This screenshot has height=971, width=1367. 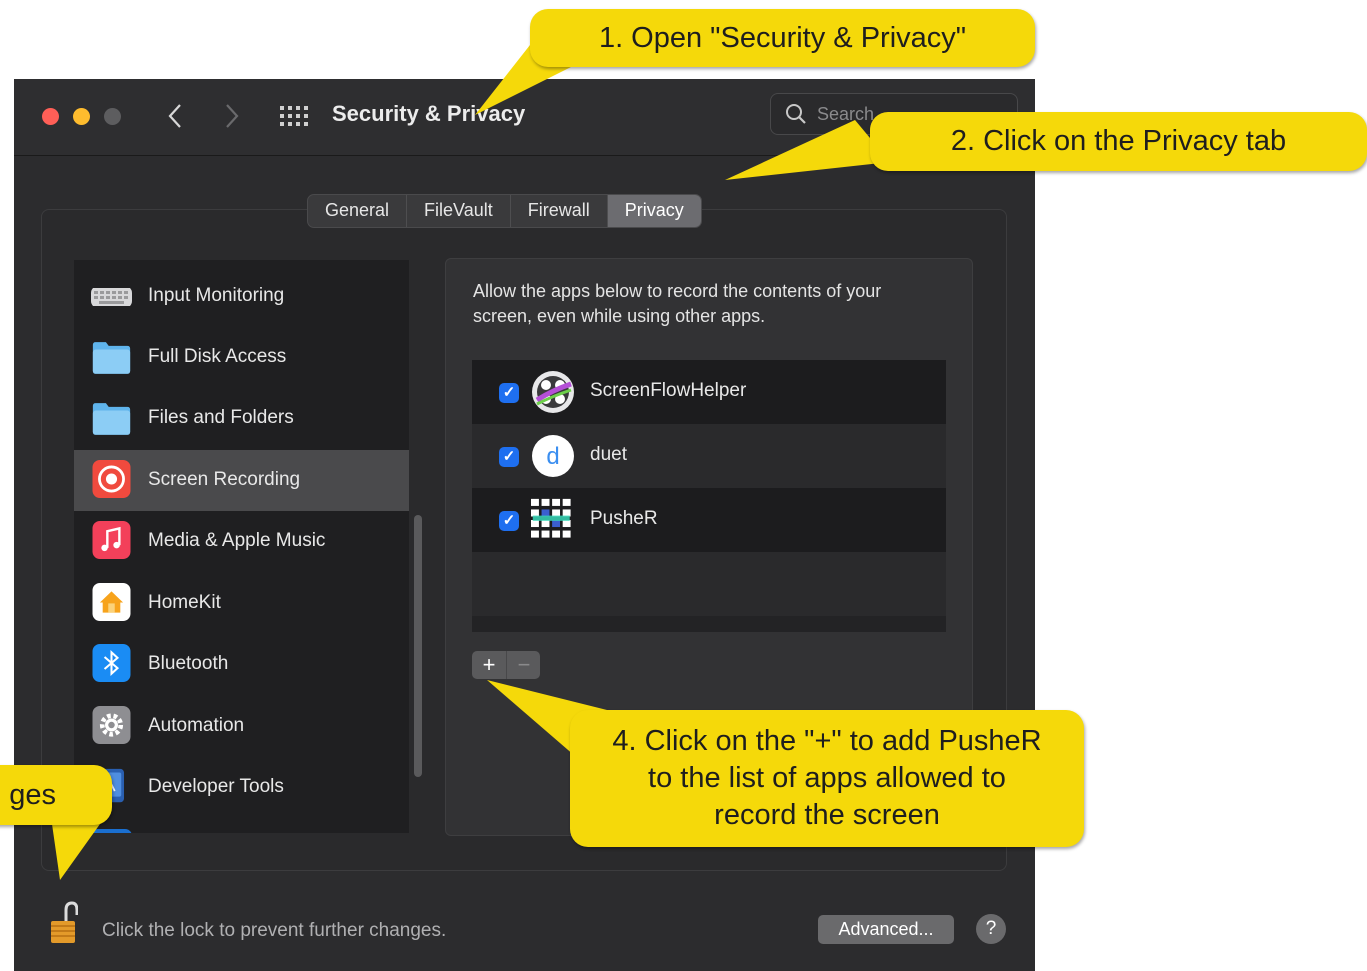 I want to click on keyboard-icon, so click(x=111, y=297).